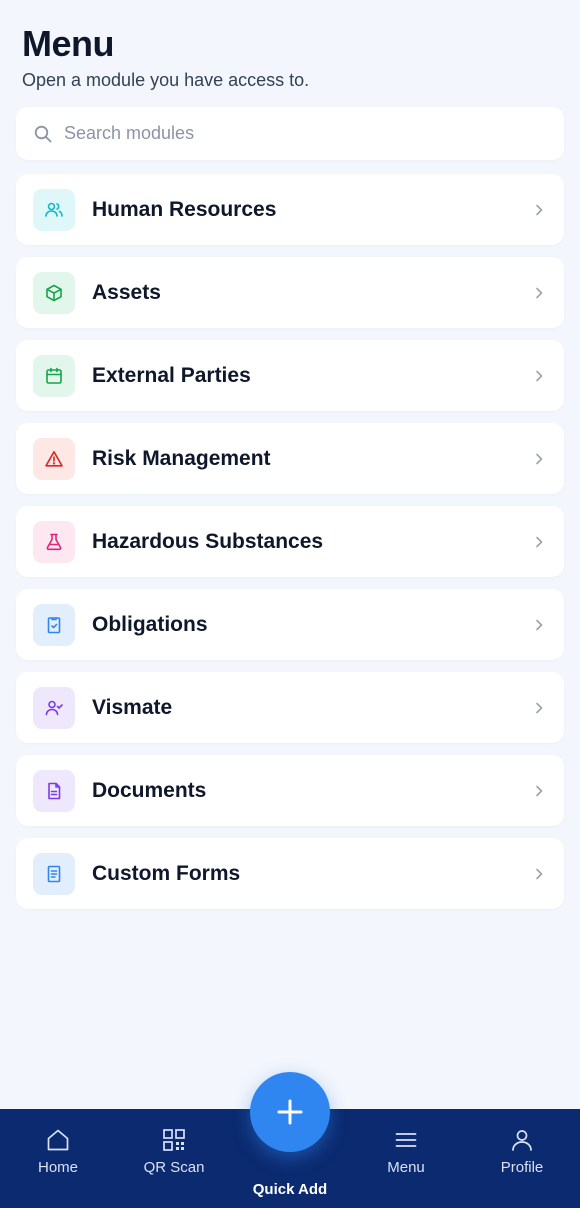 The height and width of the screenshot is (1208, 580). Describe the element at coordinates (171, 375) in the screenshot. I see `module-label: External Parties` at that location.